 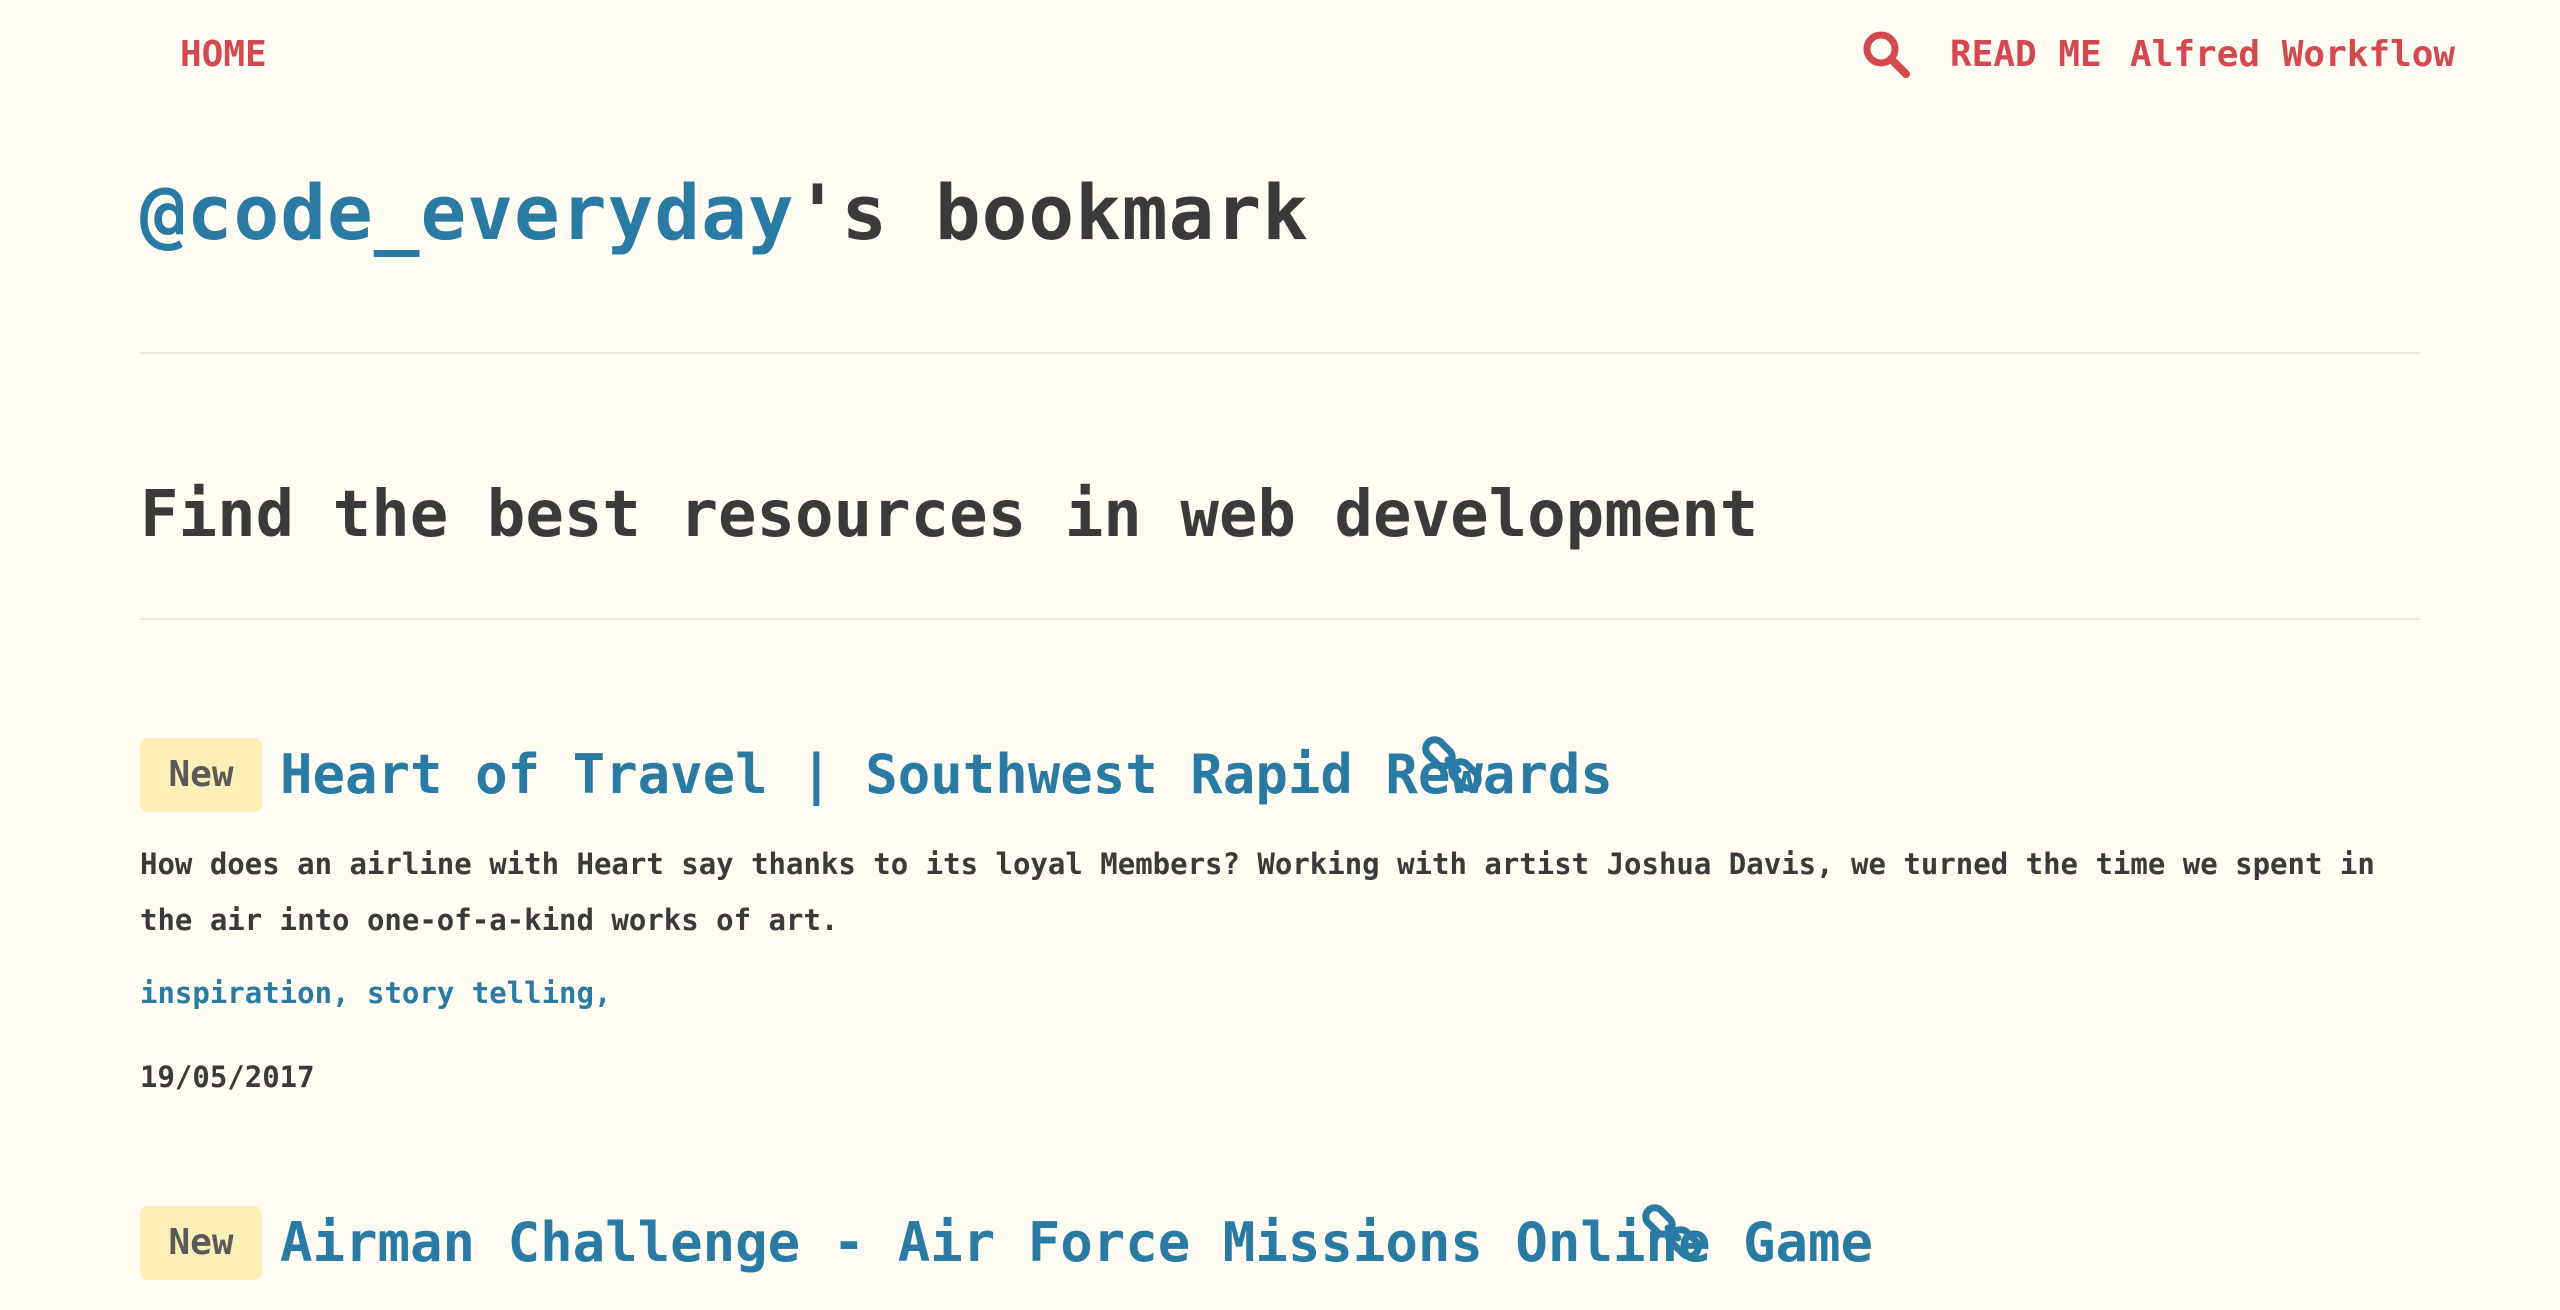 I want to click on tag-link: story telling,, so click(x=489, y=993).